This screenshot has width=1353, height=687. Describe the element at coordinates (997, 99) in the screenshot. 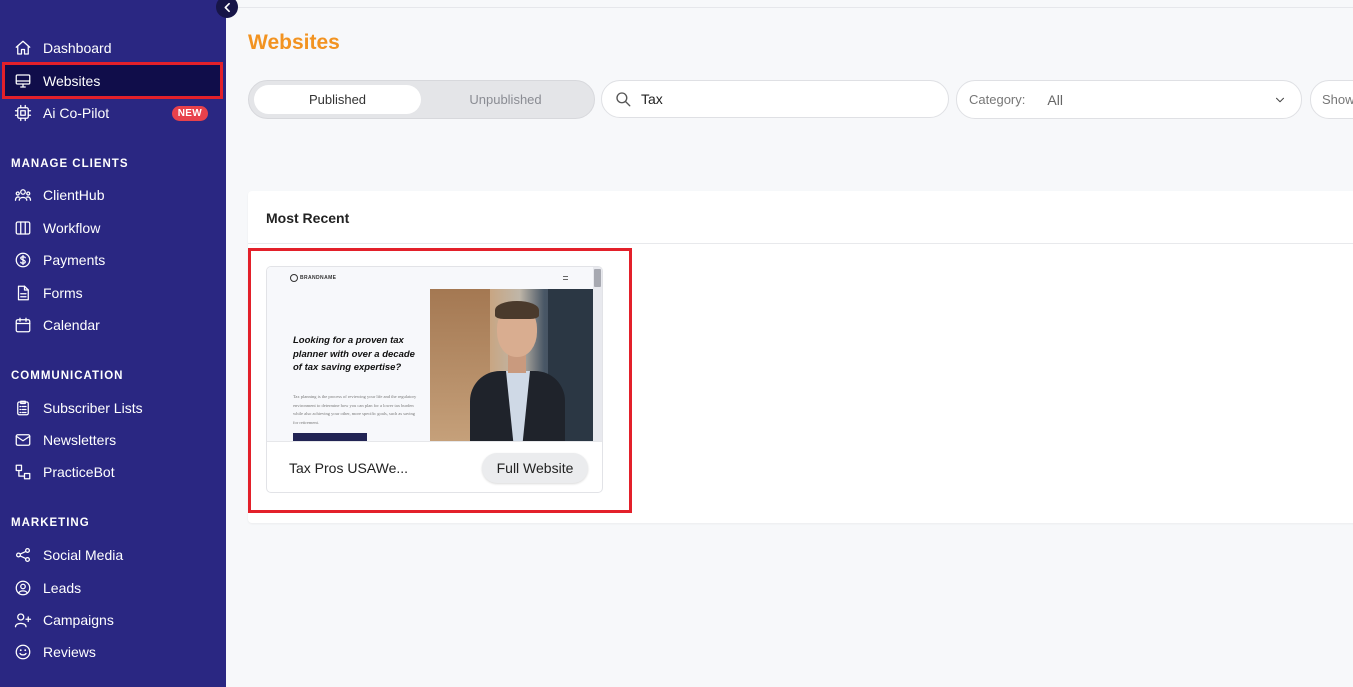

I see `category-label: Category:` at that location.